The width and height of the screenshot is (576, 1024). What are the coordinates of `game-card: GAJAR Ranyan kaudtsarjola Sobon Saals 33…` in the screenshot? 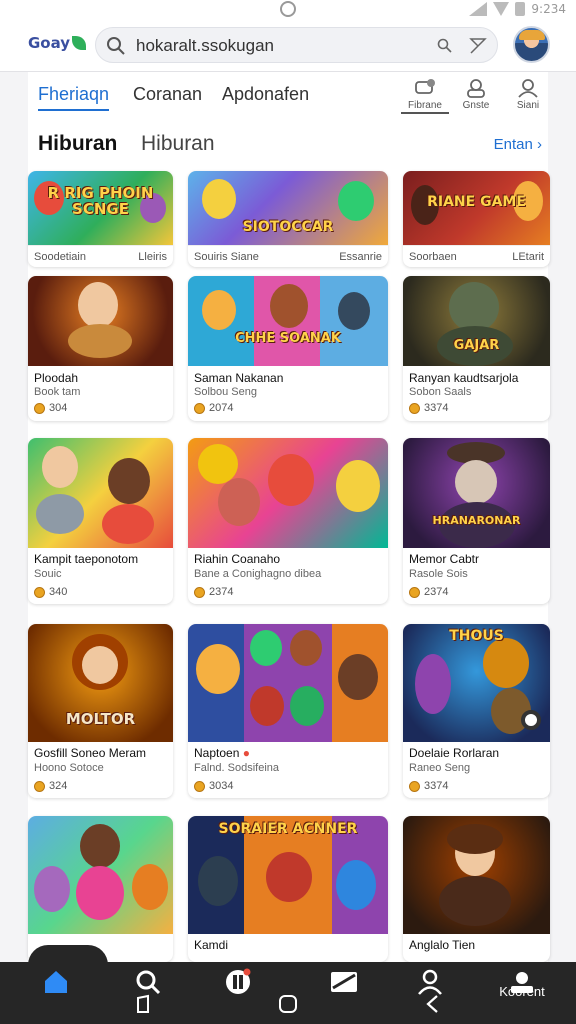 It's located at (476, 348).